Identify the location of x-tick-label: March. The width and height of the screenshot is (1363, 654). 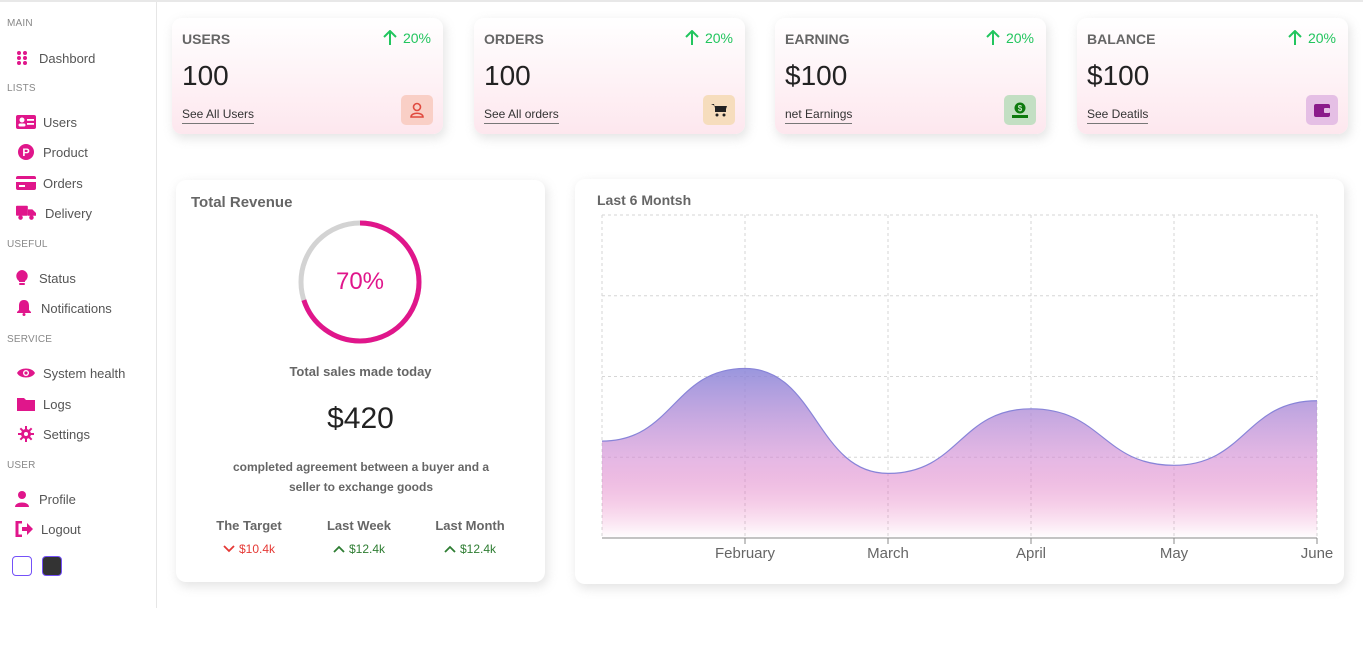
(888, 553).